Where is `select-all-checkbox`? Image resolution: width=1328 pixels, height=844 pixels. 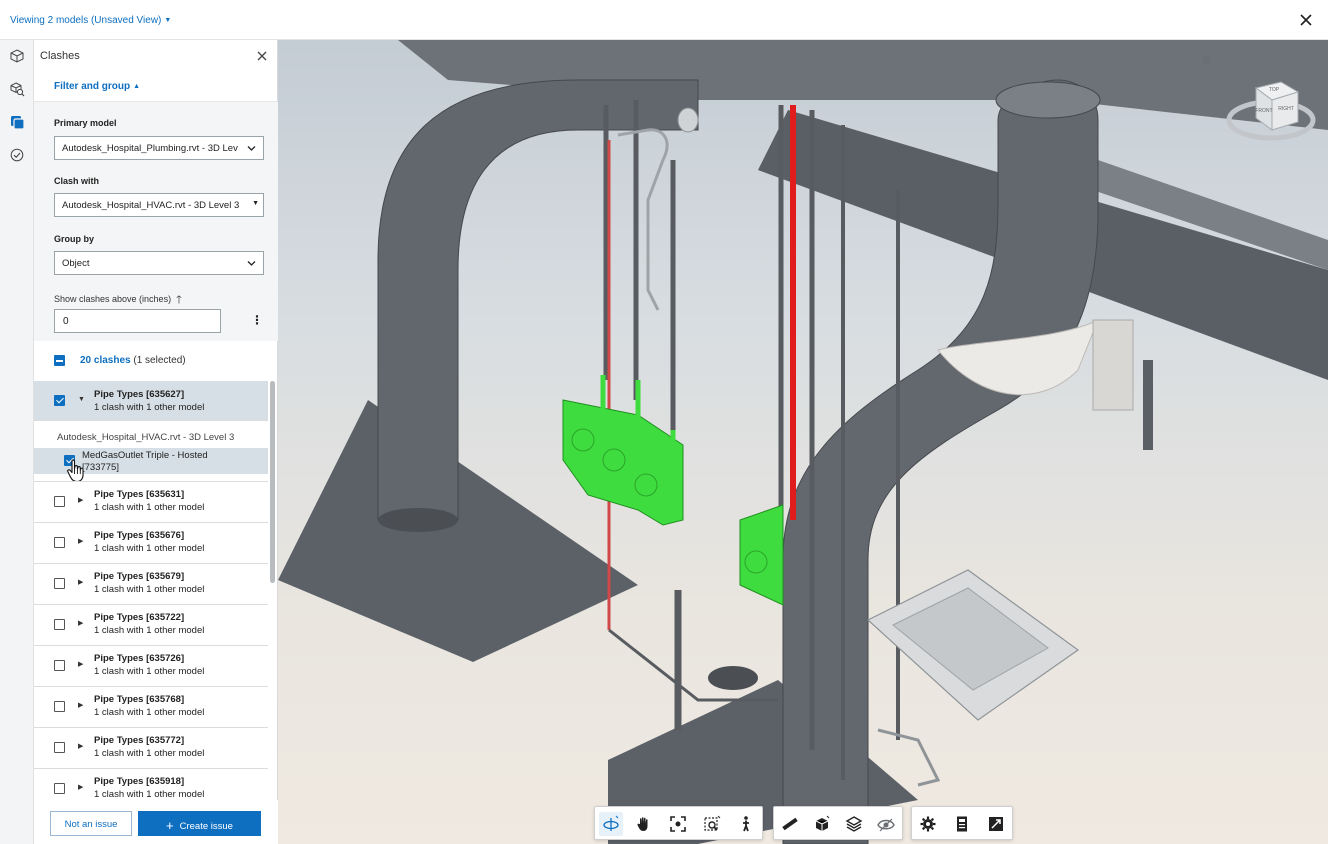 select-all-checkbox is located at coordinates (59, 360).